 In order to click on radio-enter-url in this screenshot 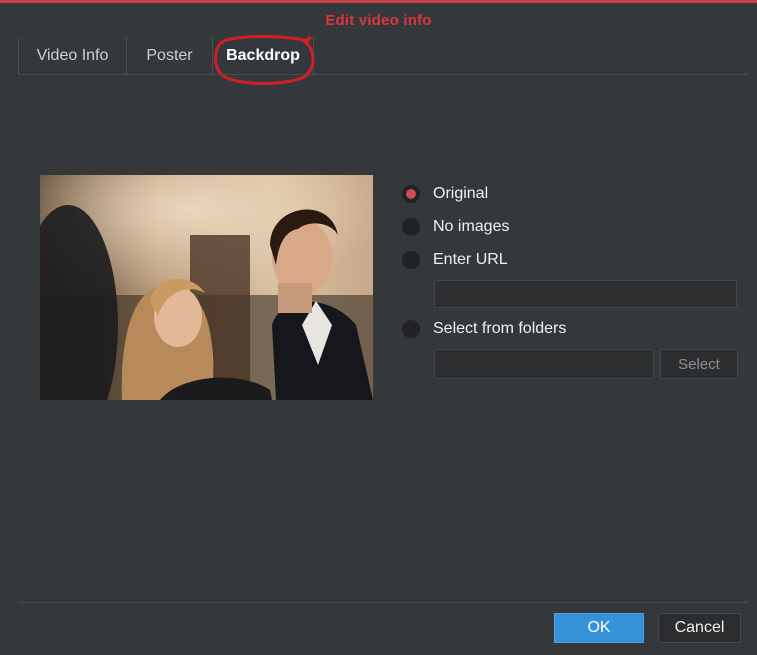, I will do `click(411, 260)`.